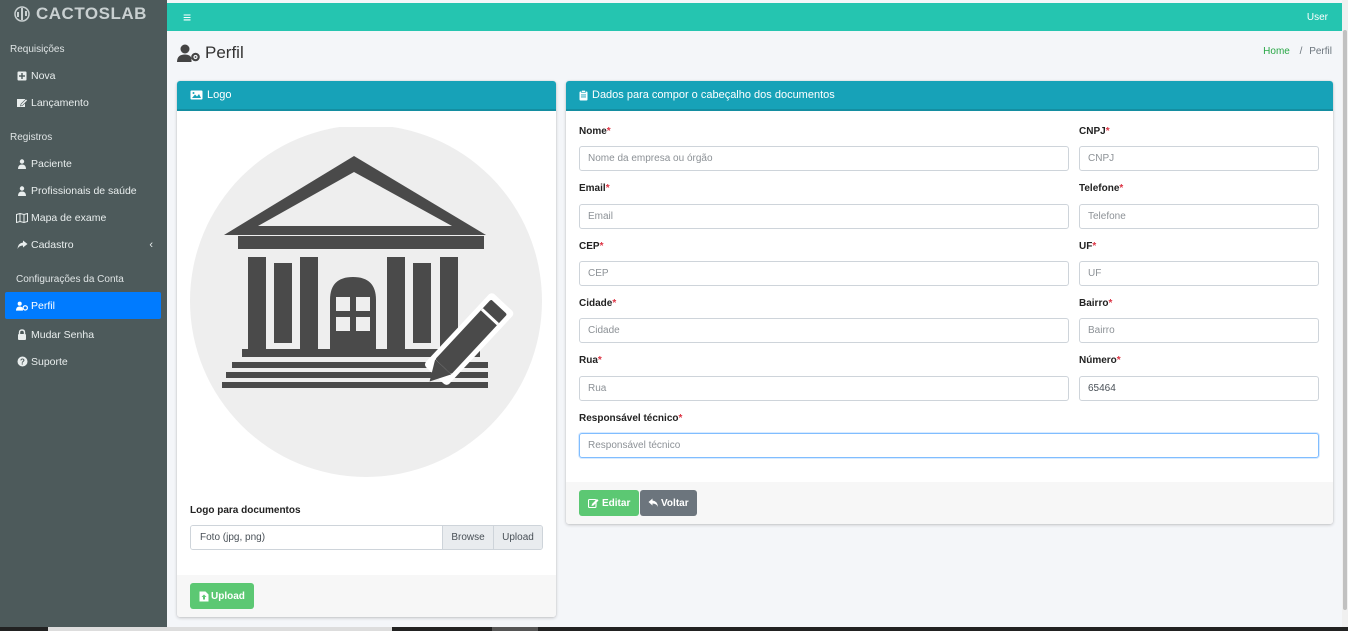  I want to click on cidade-input, so click(824, 330).